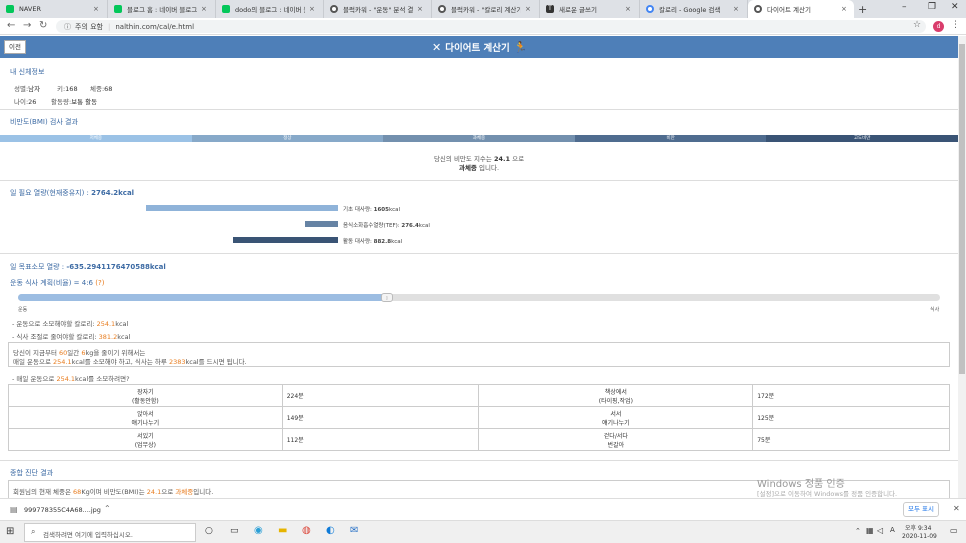 The image size is (966, 543). What do you see at coordinates (110, 532) in the screenshot?
I see `taskbar-search-box: ⌕ 검색하려면 여기에 입력하십시오.` at bounding box center [110, 532].